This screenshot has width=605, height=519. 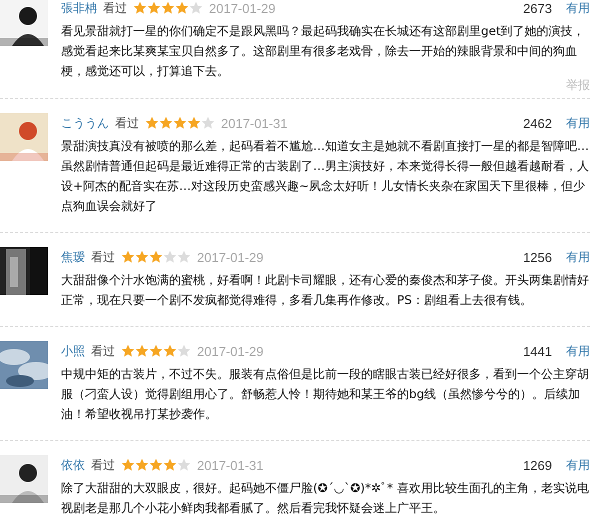 What do you see at coordinates (325, 394) in the screenshot?
I see `review-text: 中规中矩的古装片，不过不失。服装有点俗但是比前一段的瞎眼古装已经好很多，看到一个公主穿胡服（刁蛮人设）觉得剧组用心了。舒畅惹人怜！期待她和某王爷的bg线（虽然惨兮兮的）。后续加油！希望收视吊打某抄袭作。` at bounding box center [325, 394].